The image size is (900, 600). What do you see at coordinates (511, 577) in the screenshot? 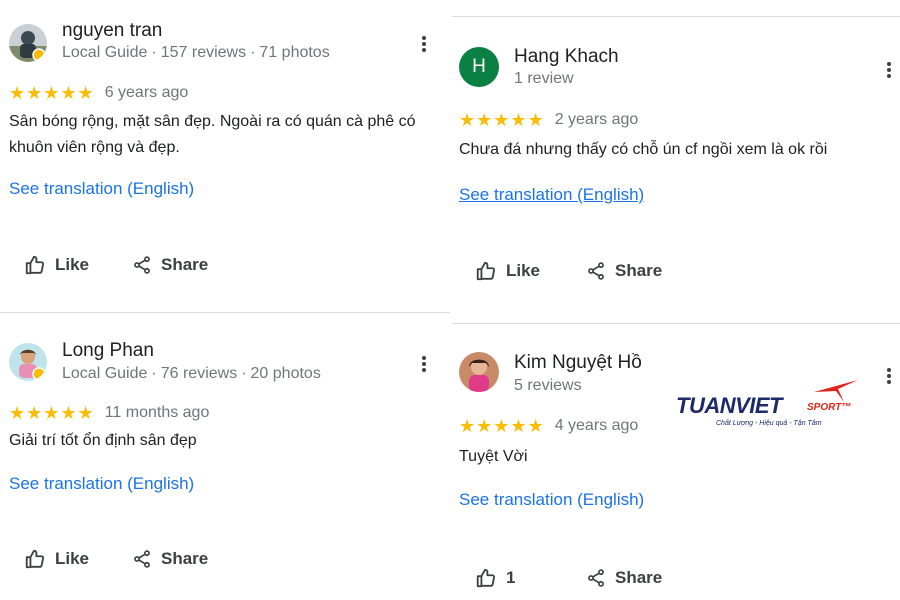
I see `like-count: 1` at bounding box center [511, 577].